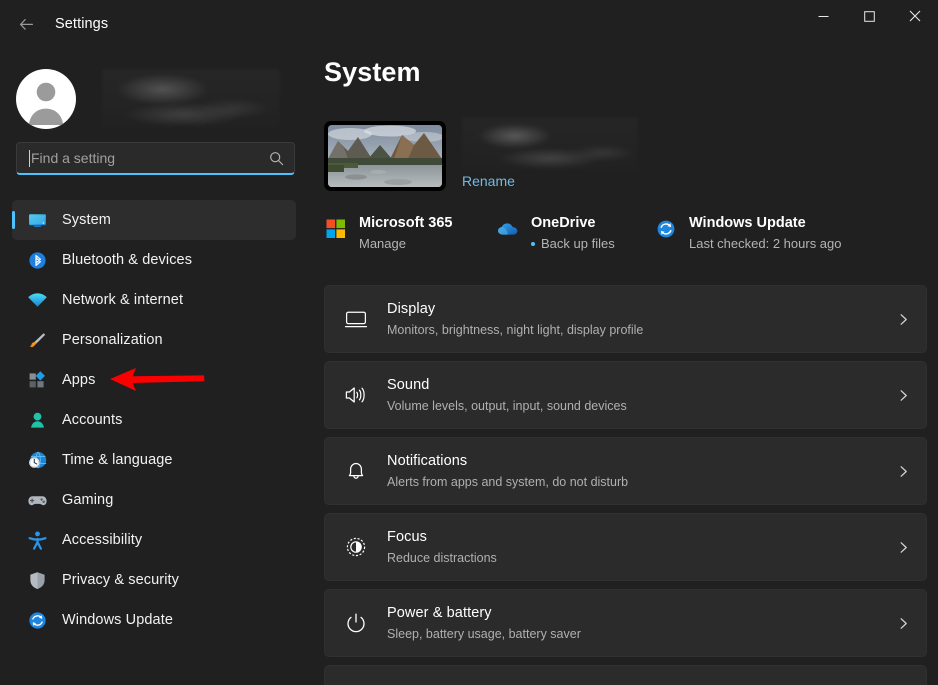 This screenshot has height=685, width=938. I want to click on sidebar-item-network-internet: Network & internet, so click(154, 300).